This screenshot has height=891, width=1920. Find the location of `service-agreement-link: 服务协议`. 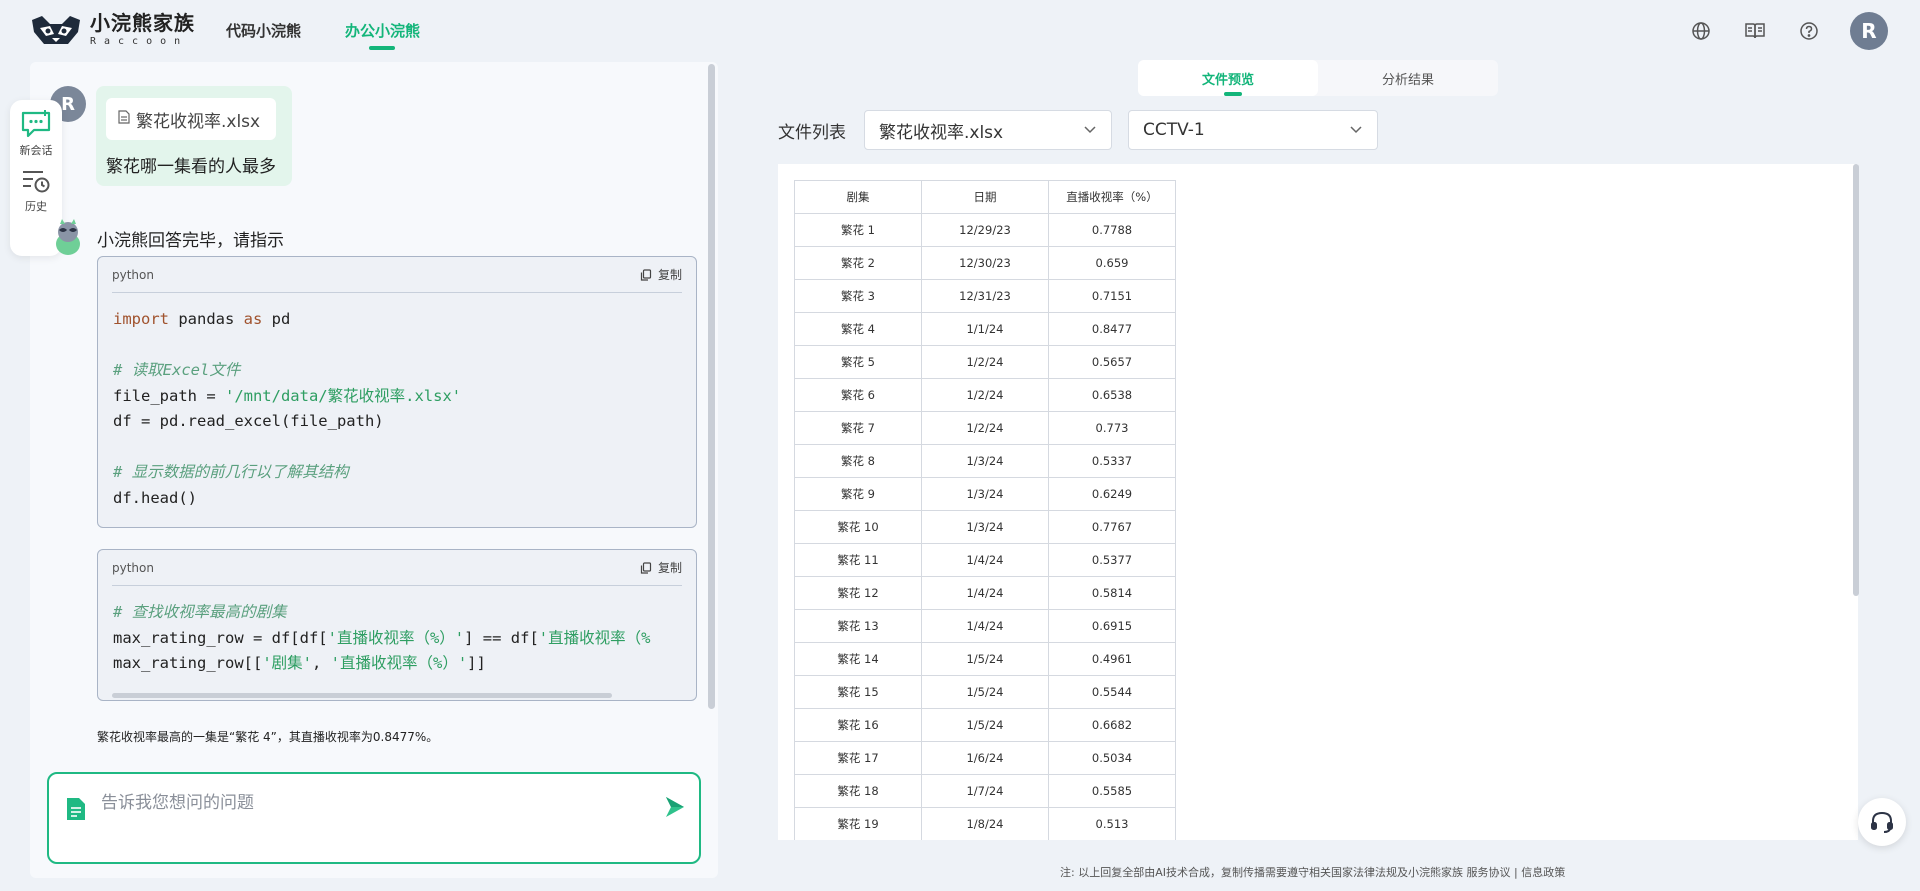

service-agreement-link: 服务协议 is located at coordinates (1488, 872).